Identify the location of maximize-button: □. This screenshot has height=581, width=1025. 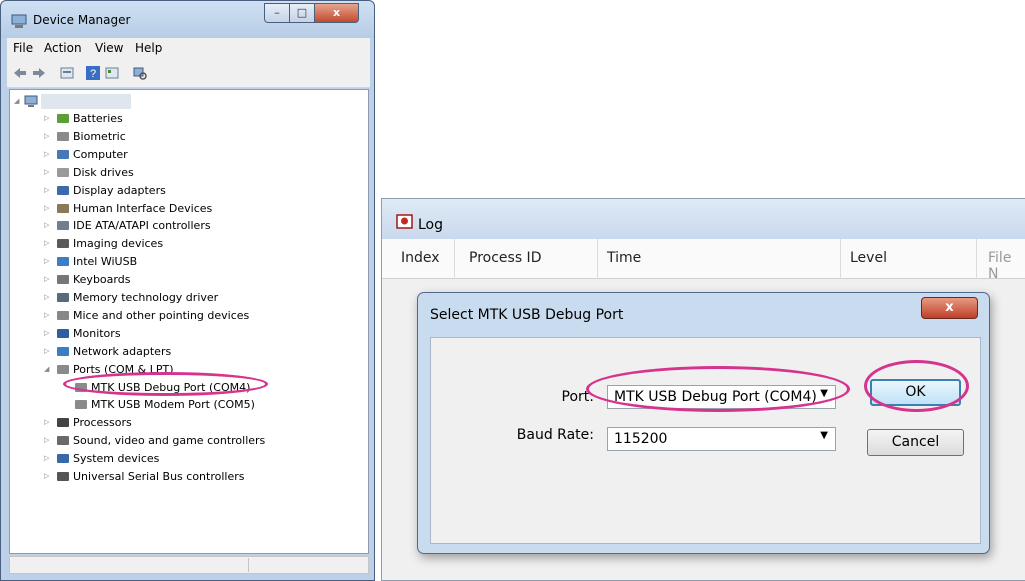
(302, 13).